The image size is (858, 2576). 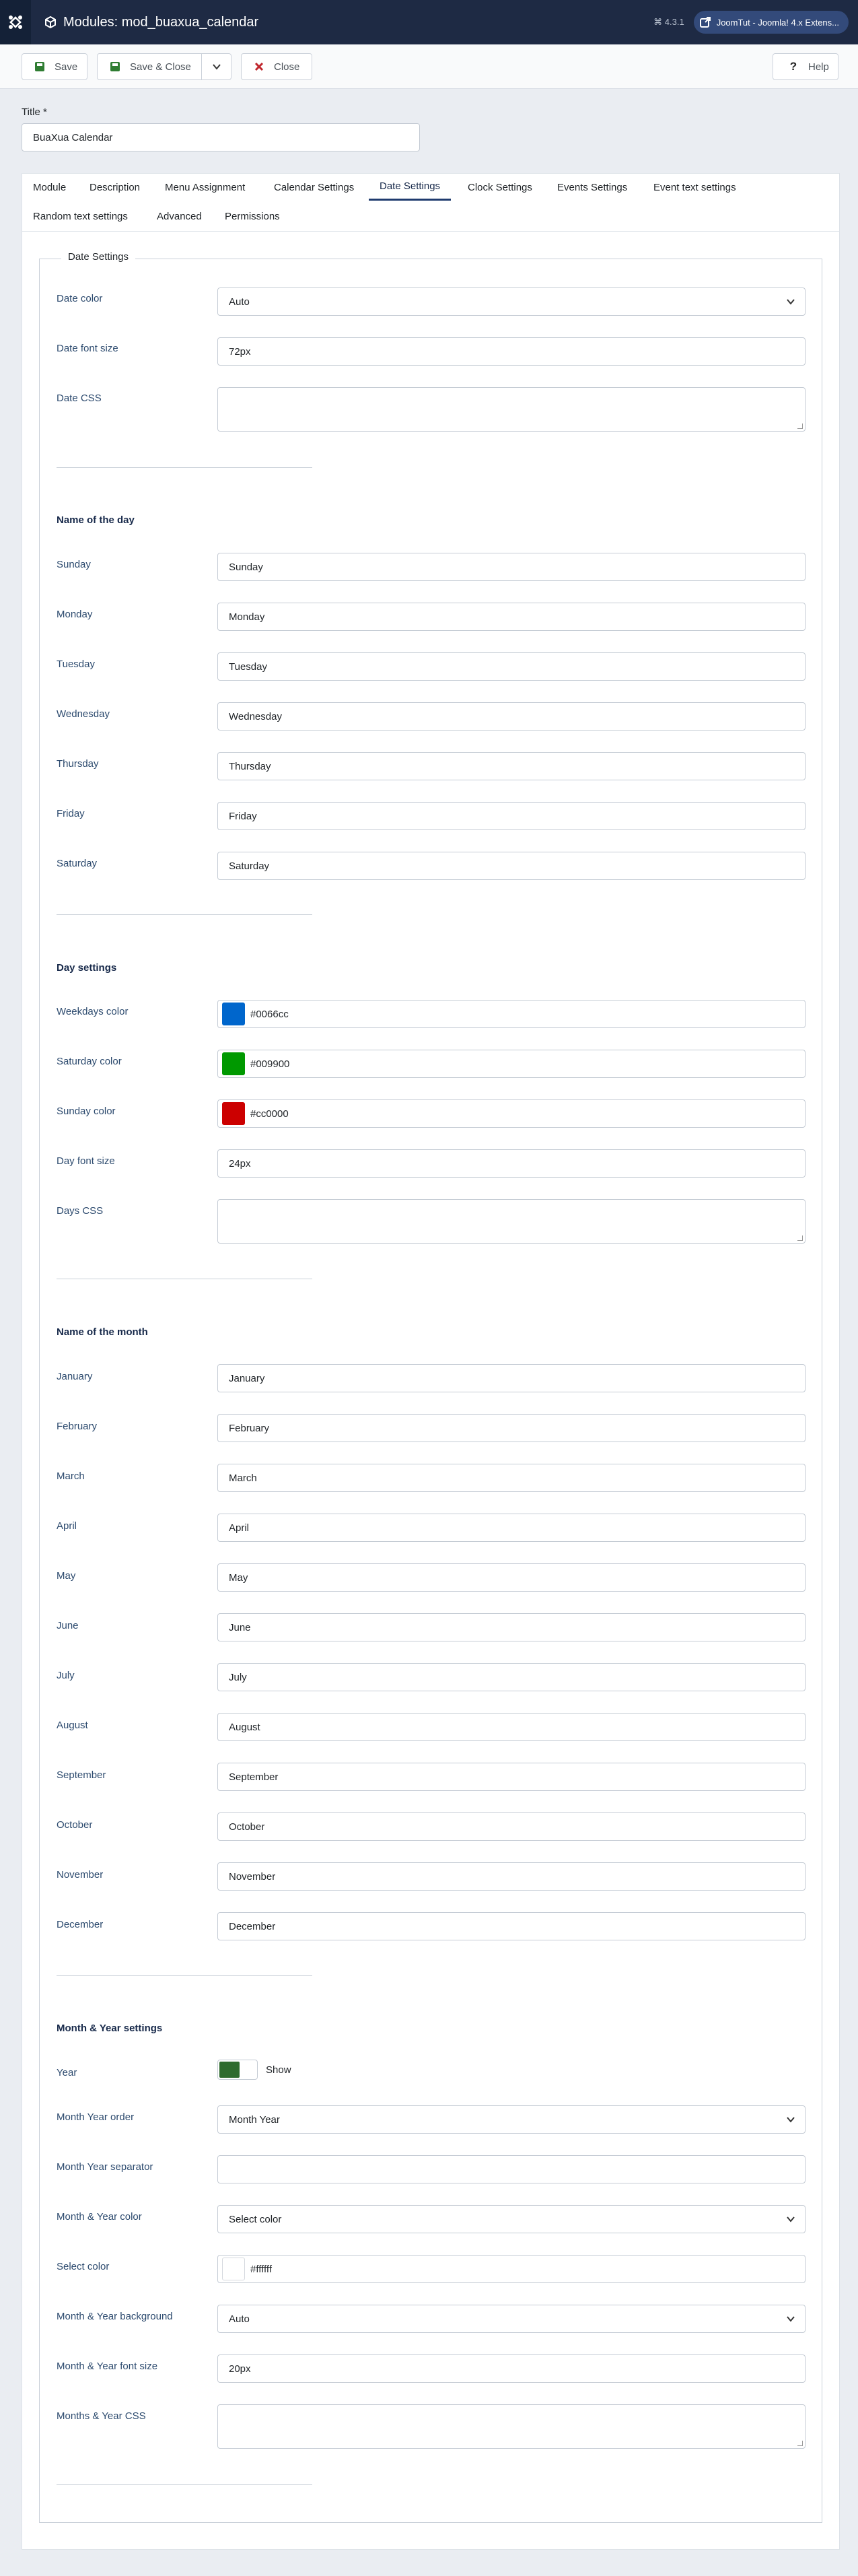 What do you see at coordinates (234, 1113) in the screenshot?
I see `sunday-color-swatch` at bounding box center [234, 1113].